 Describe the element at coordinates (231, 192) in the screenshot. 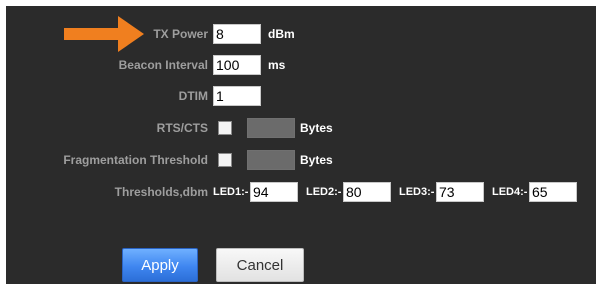

I see `led1-label: LED1:-` at that location.